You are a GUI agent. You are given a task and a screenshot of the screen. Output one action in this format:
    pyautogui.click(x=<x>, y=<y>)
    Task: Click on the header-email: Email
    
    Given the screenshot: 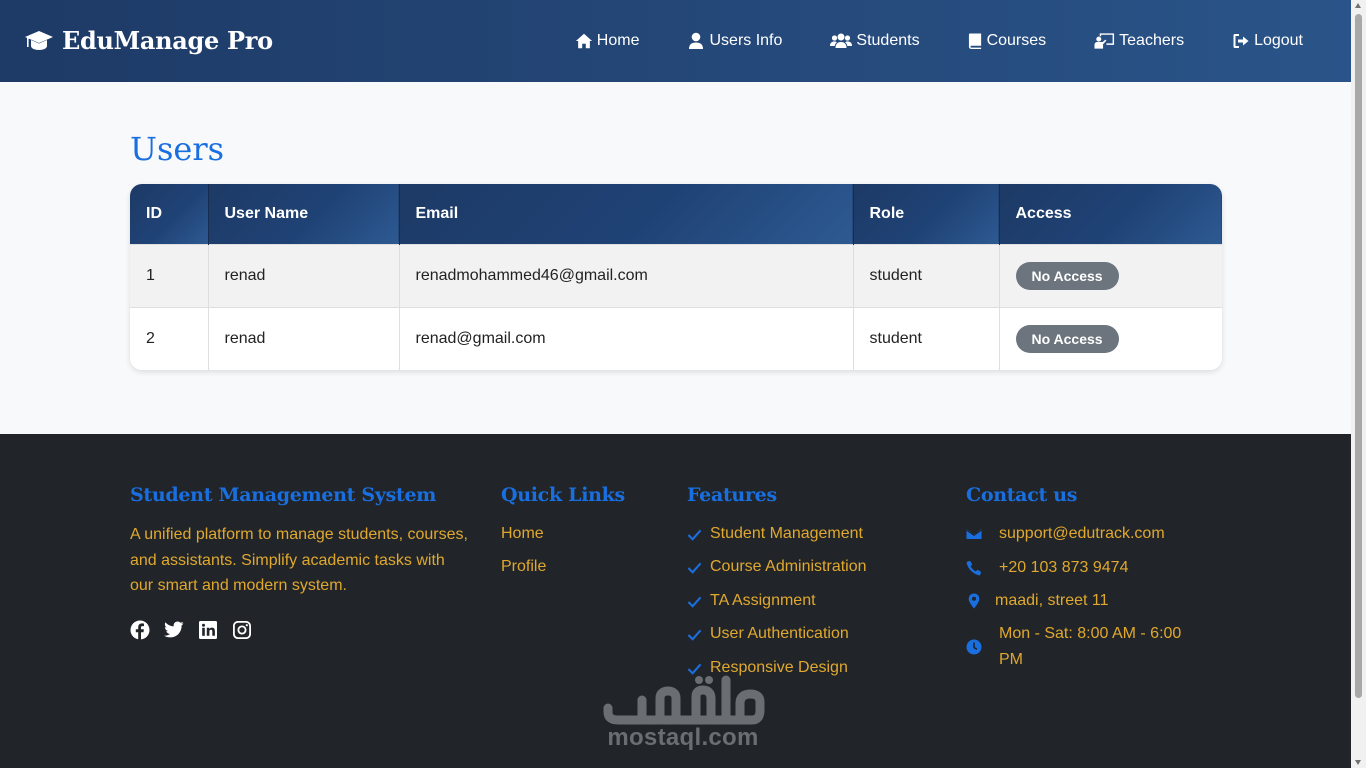 What is the action you would take?
    pyautogui.click(x=626, y=214)
    